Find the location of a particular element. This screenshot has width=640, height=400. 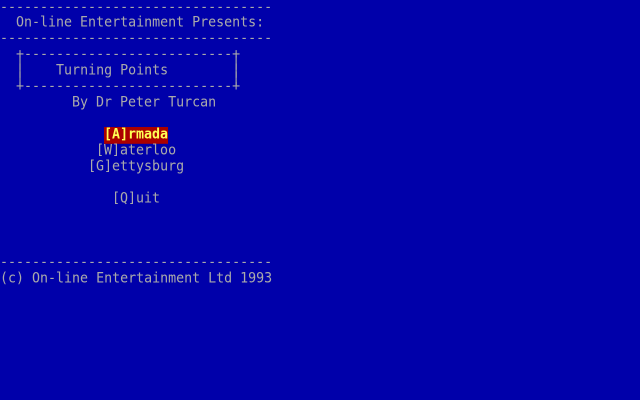

author-credit: By Dr Peter Turcan is located at coordinates (144, 103).